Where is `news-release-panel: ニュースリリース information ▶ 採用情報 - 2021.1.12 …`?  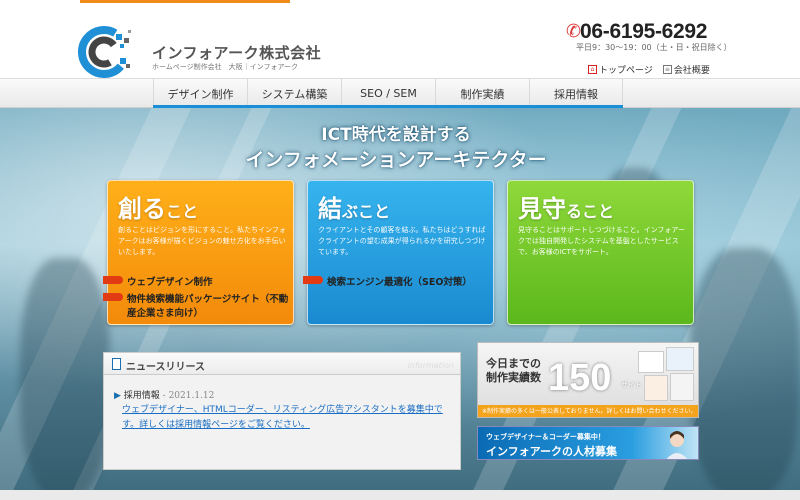 news-release-panel: ニュースリリース information ▶ 採用情報 - 2021.1.12 … is located at coordinates (282, 411).